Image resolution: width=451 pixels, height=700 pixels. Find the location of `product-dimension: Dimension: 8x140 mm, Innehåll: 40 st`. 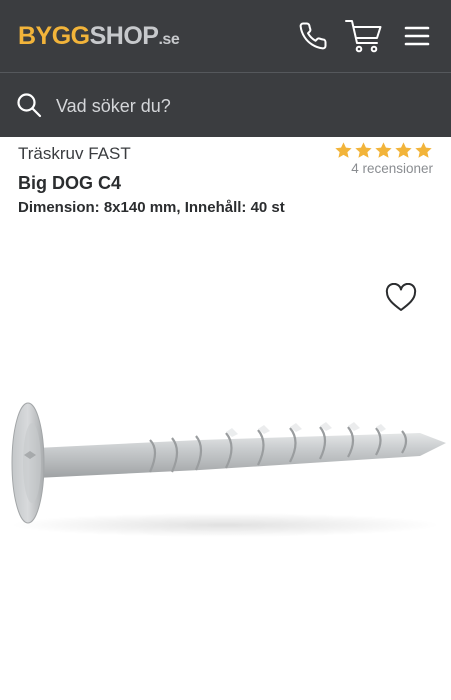

product-dimension: Dimension: 8x140 mm, Innehåll: 40 st is located at coordinates (151, 207).